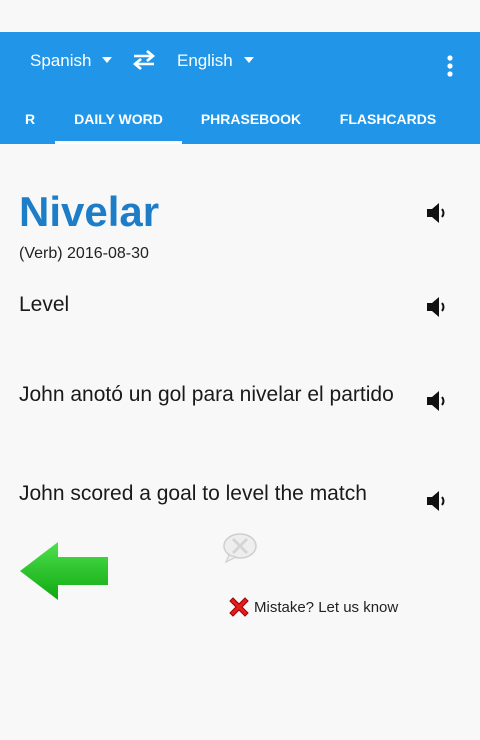 The width and height of the screenshot is (480, 740). What do you see at coordinates (89, 211) in the screenshot?
I see `daily-word-title: Nivelar` at bounding box center [89, 211].